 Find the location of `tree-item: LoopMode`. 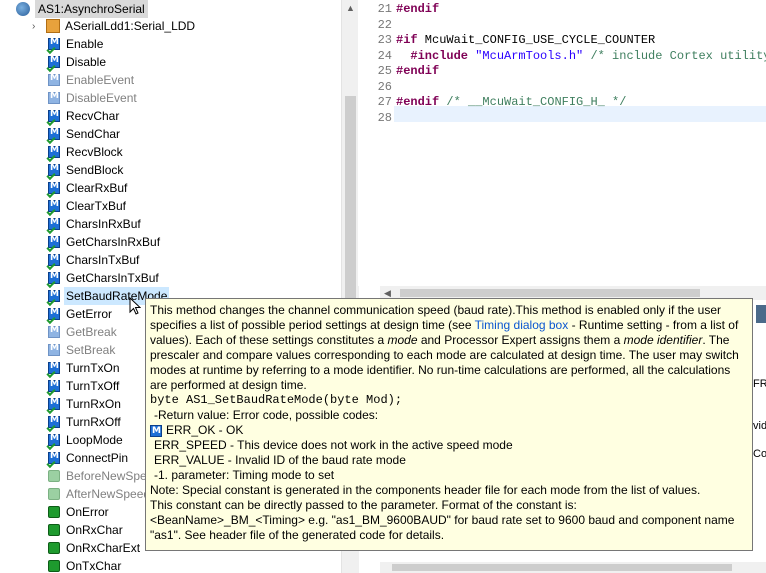

tree-item: LoopMode is located at coordinates (85, 440).